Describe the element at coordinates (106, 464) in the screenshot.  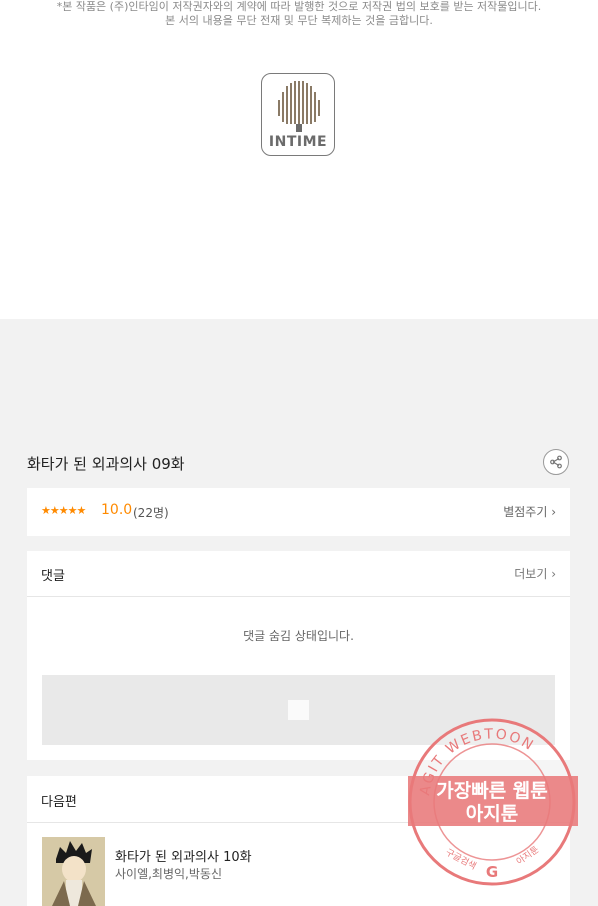
I see `episode-title: 화타가 된 외과의사 09화` at that location.